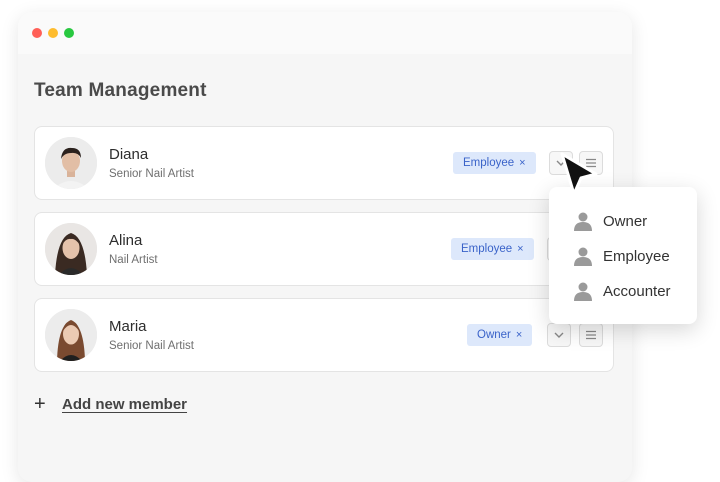  What do you see at coordinates (133, 260) in the screenshot?
I see `member-role: Nail Artist` at bounding box center [133, 260].